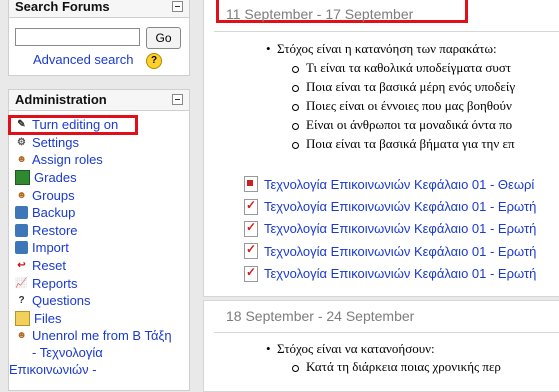 Image resolution: width=559 pixels, height=392 pixels. Describe the element at coordinates (99, 266) in the screenshot. I see `admin-item-reset: ↩ Reset` at that location.